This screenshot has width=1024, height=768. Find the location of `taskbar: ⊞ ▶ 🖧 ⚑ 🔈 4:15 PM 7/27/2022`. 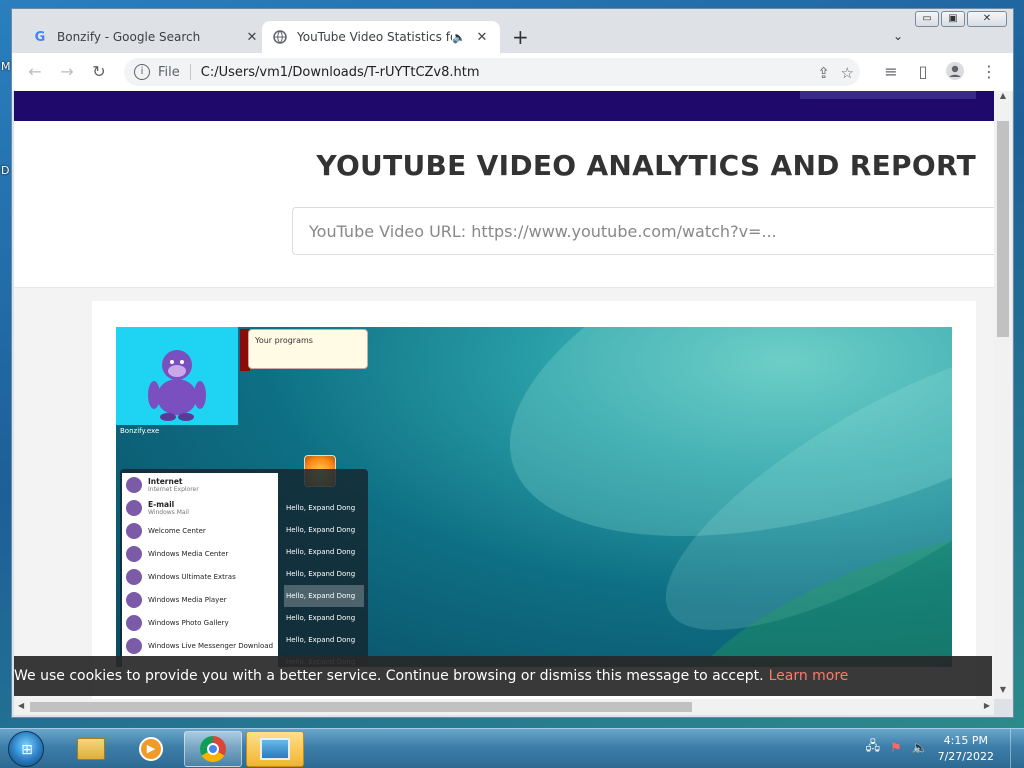

taskbar: ⊞ ▶ 🖧 ⚑ 🔈 4:15 PM 7/27/2022 is located at coordinates (512, 748).